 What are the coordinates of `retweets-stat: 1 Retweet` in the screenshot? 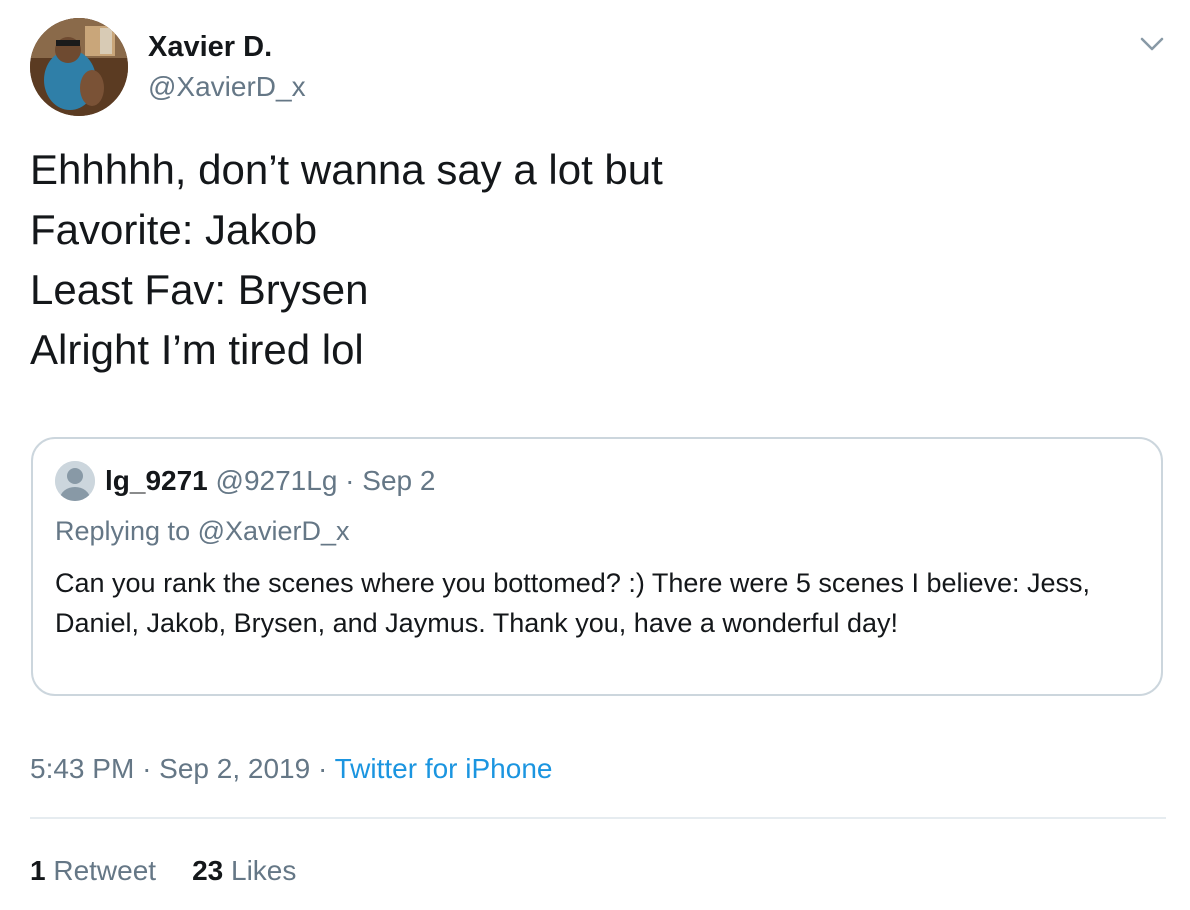 It's located at (93, 870).